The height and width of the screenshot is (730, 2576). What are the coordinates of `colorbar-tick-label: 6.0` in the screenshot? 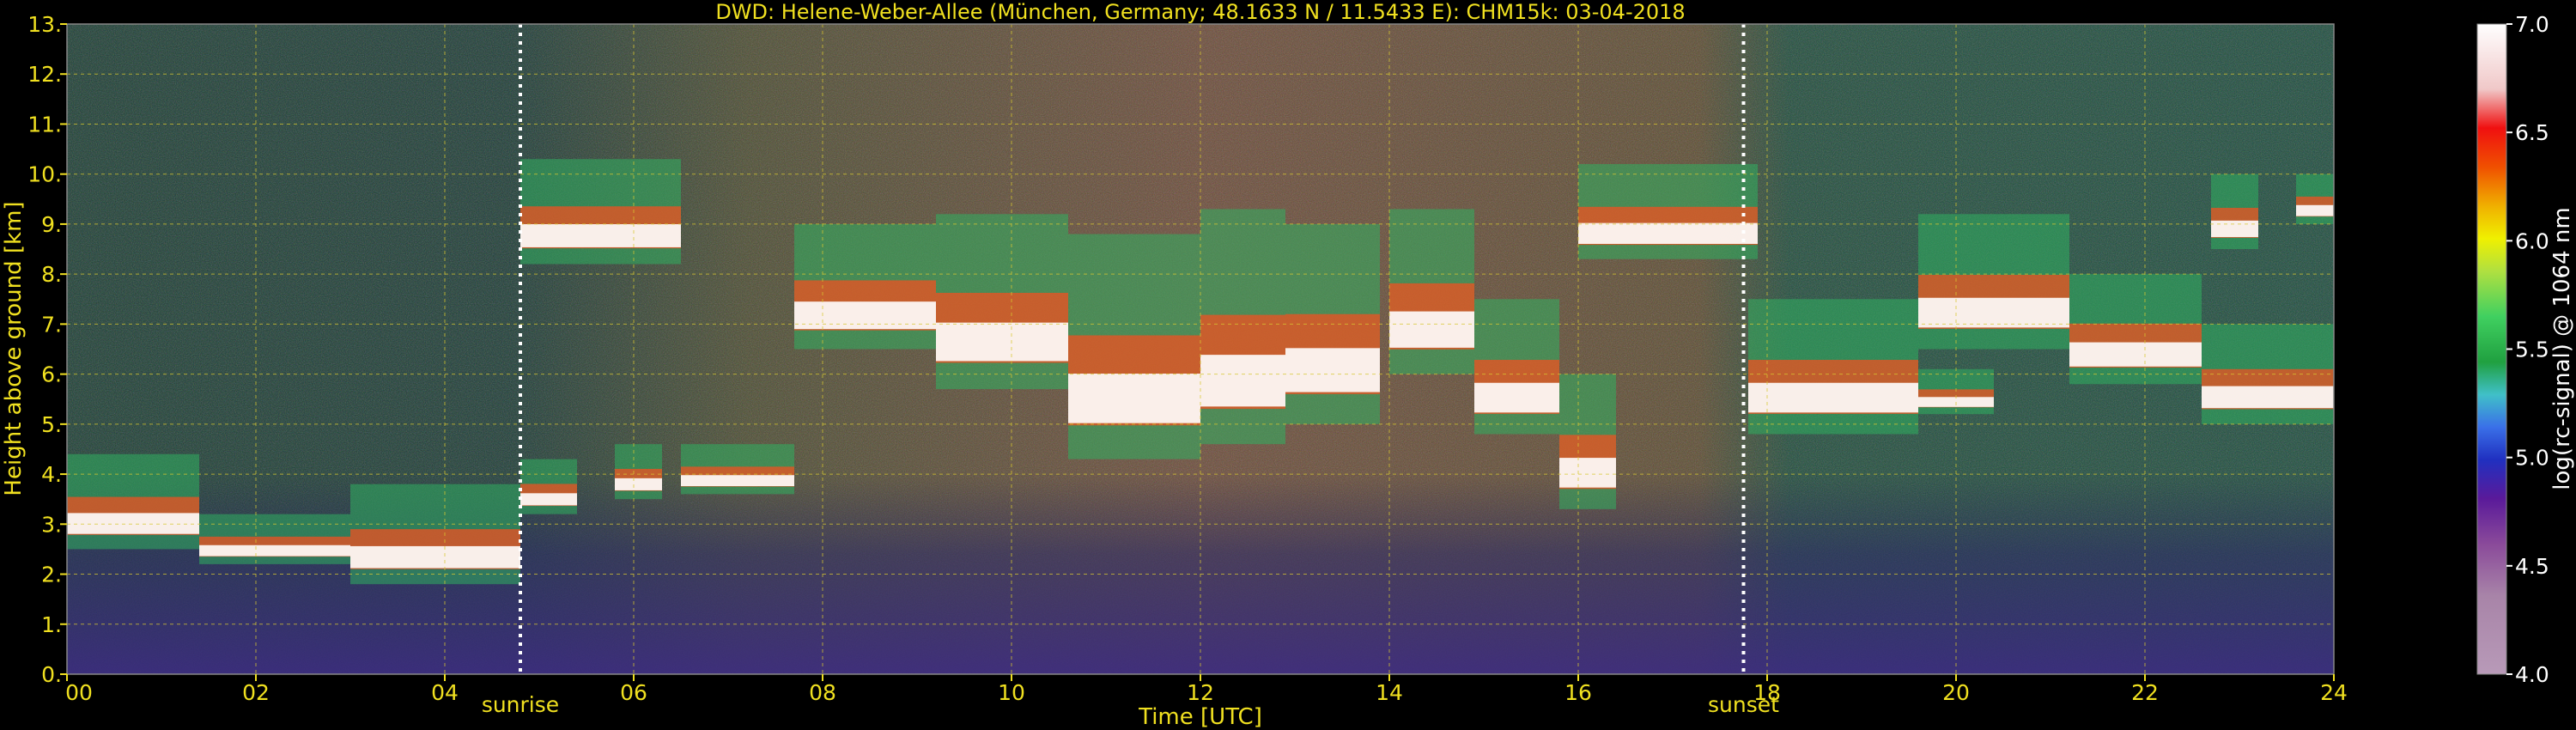 It's located at (2532, 240).